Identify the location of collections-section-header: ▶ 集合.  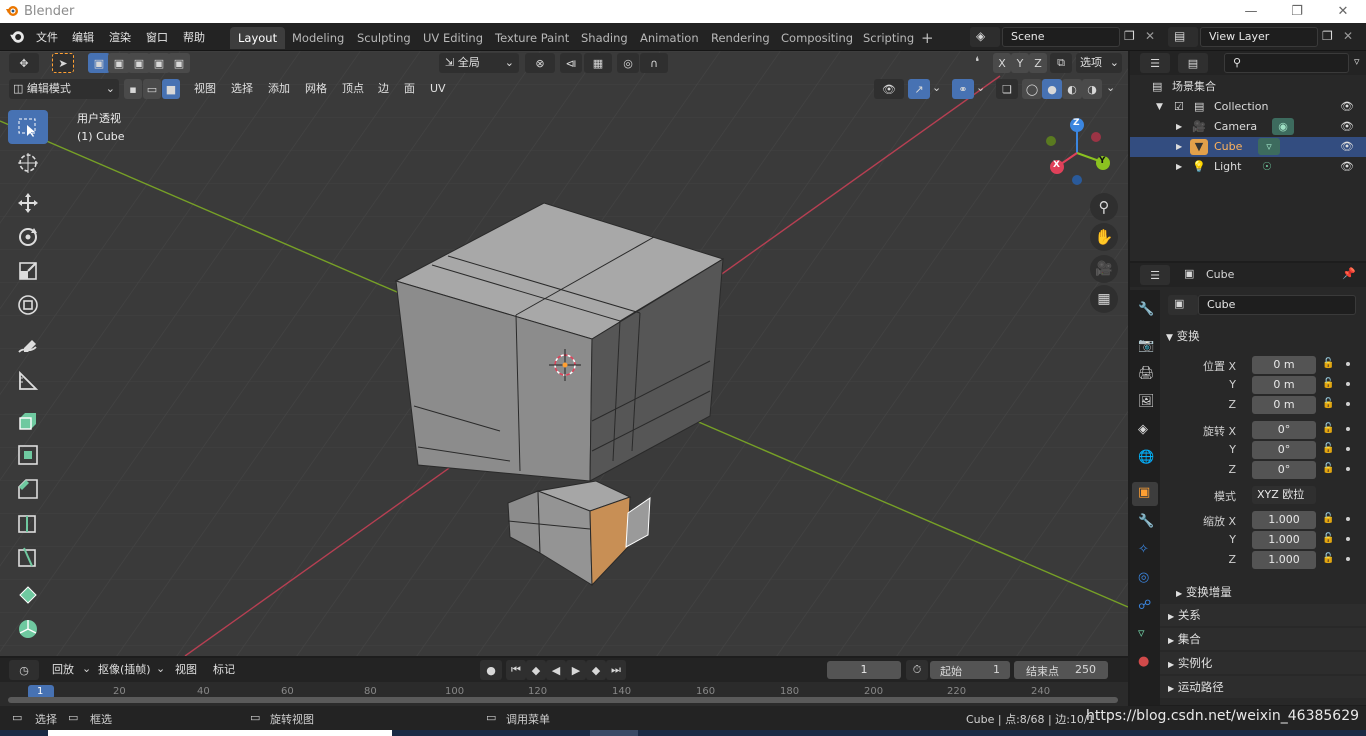
(1263, 639).